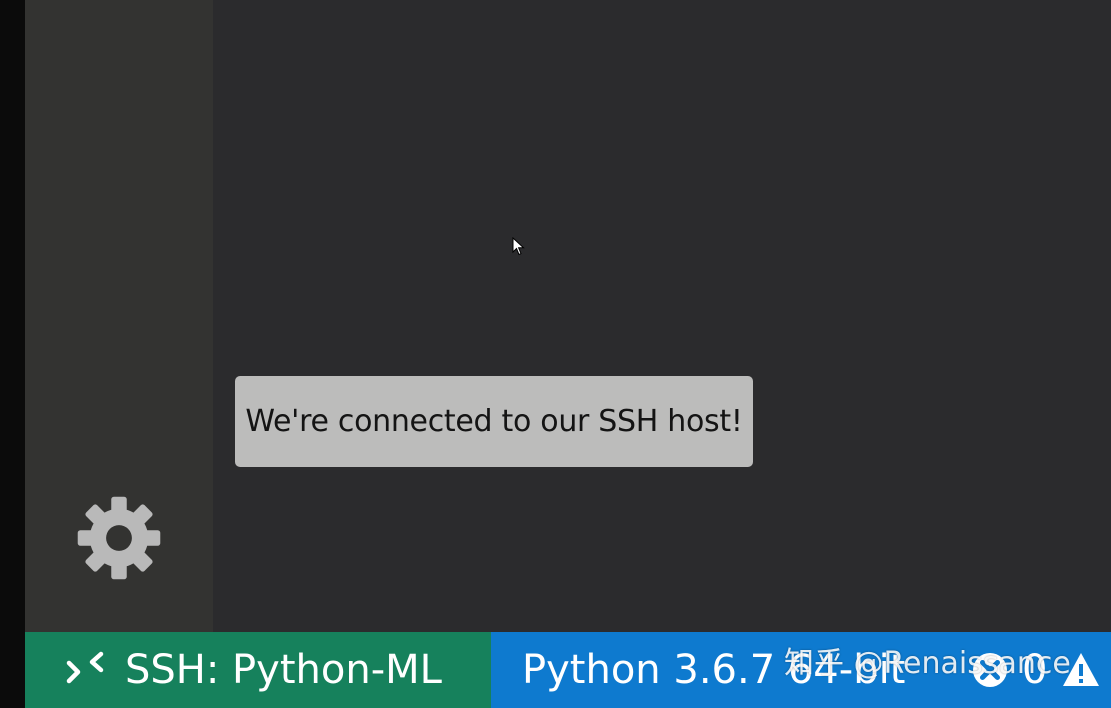 This screenshot has height=708, width=1111. I want to click on remote-label: SSH: Python-ML, so click(283, 670).